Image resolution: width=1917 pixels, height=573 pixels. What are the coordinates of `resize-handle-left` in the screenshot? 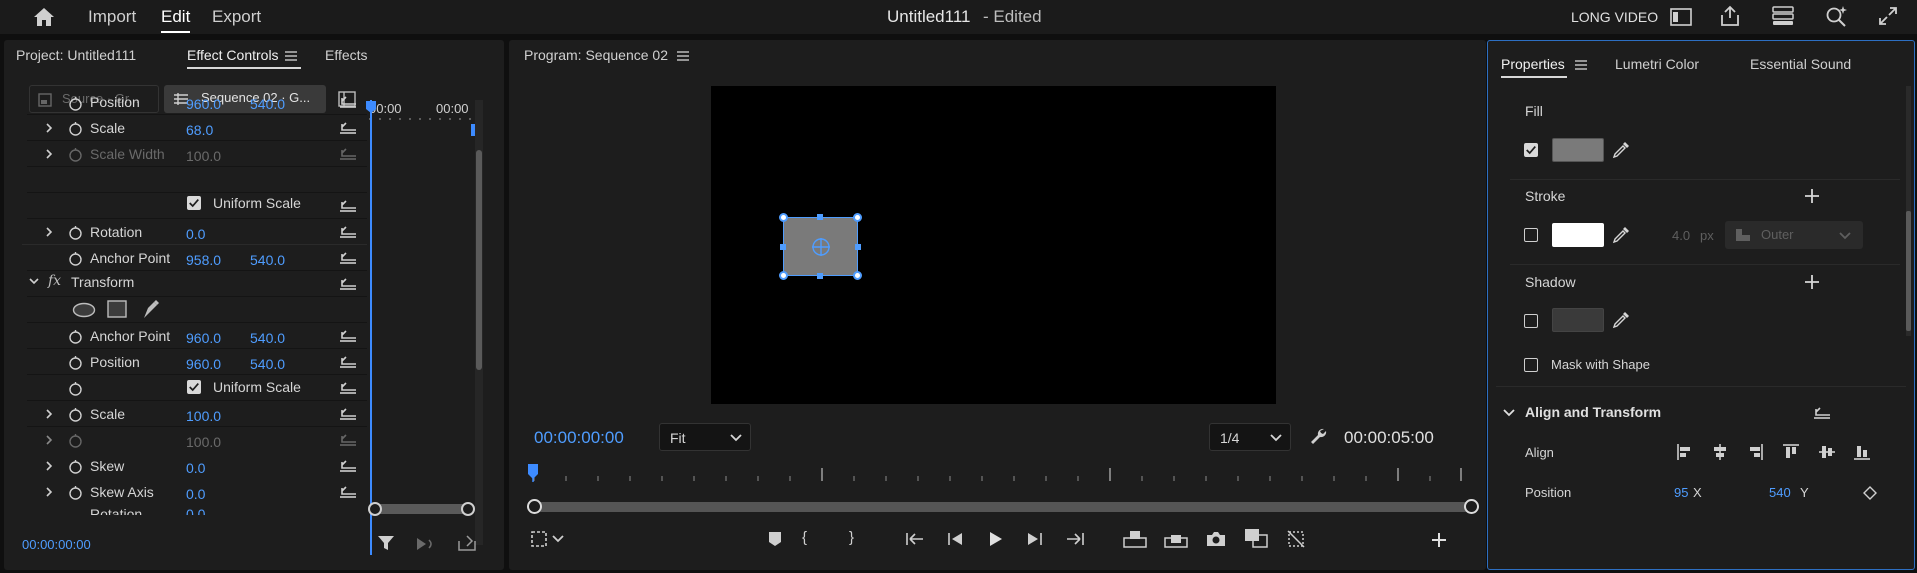 It's located at (783, 247).